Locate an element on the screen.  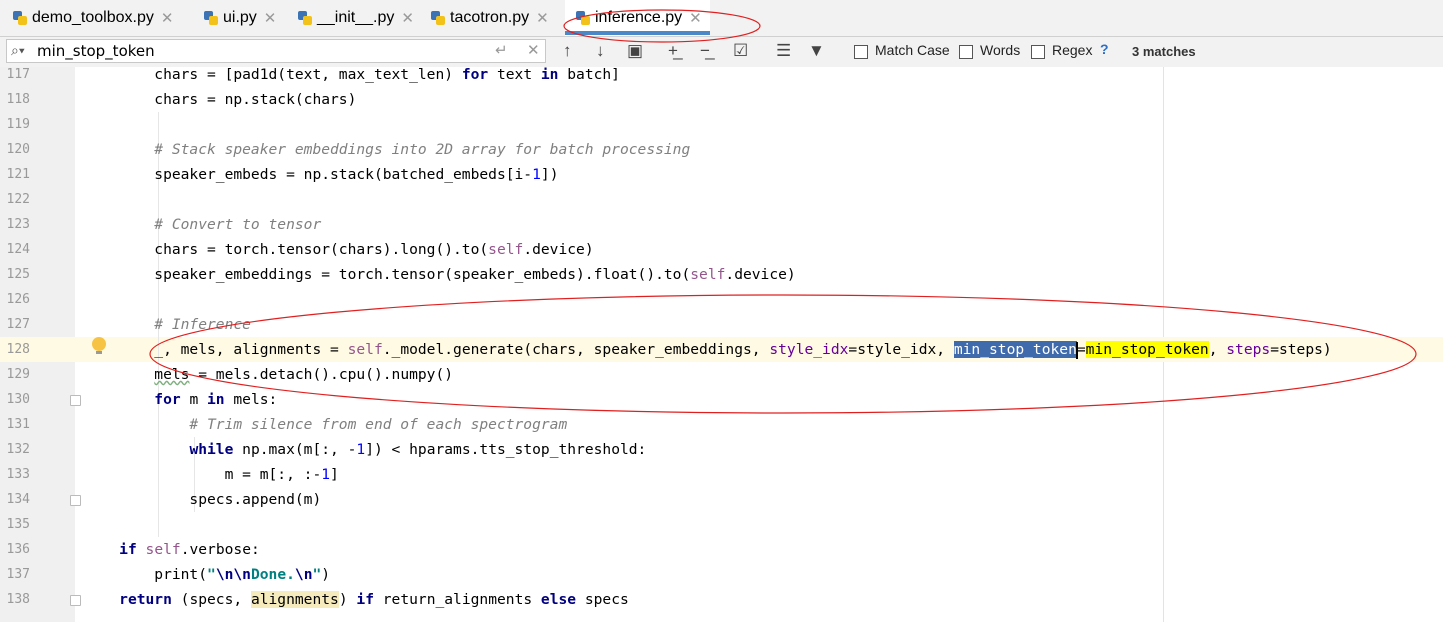
code-line: # Inference is located at coordinates (167, 324).